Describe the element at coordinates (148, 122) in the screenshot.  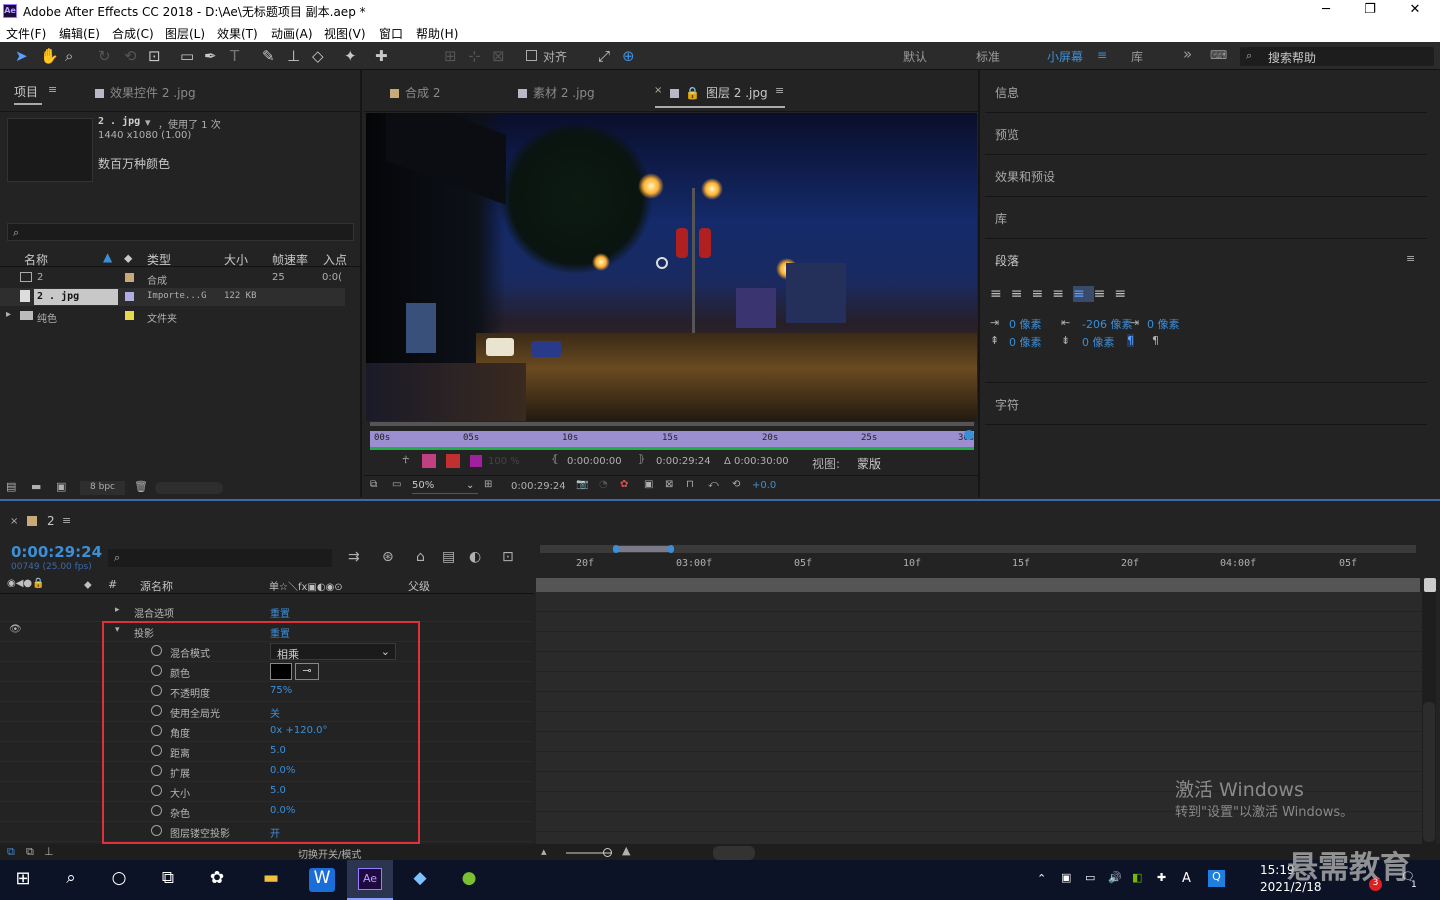
I see `item-dropdown-icon: ▾` at that location.